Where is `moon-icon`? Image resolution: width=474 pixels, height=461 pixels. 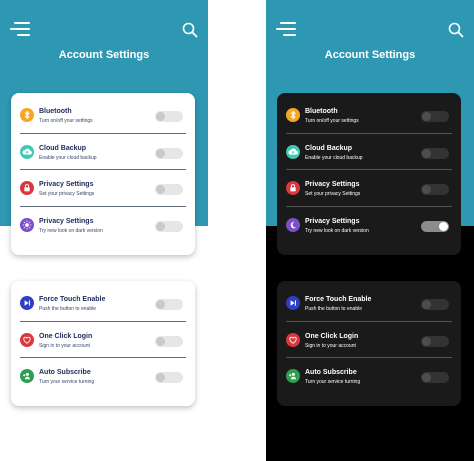 moon-icon is located at coordinates (293, 224).